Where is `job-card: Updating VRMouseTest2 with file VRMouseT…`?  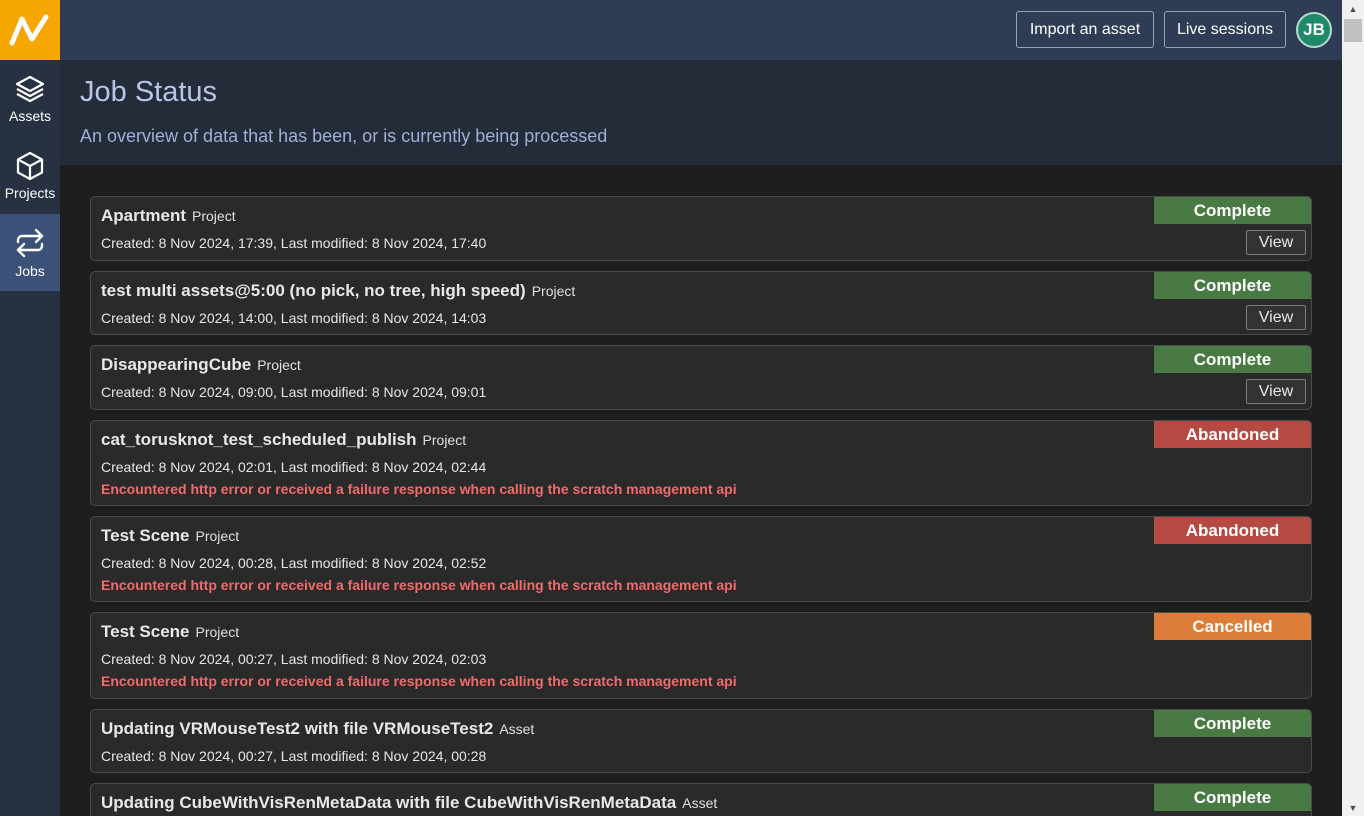
job-card: Updating VRMouseTest2 with file VRMouseT… is located at coordinates (701, 741).